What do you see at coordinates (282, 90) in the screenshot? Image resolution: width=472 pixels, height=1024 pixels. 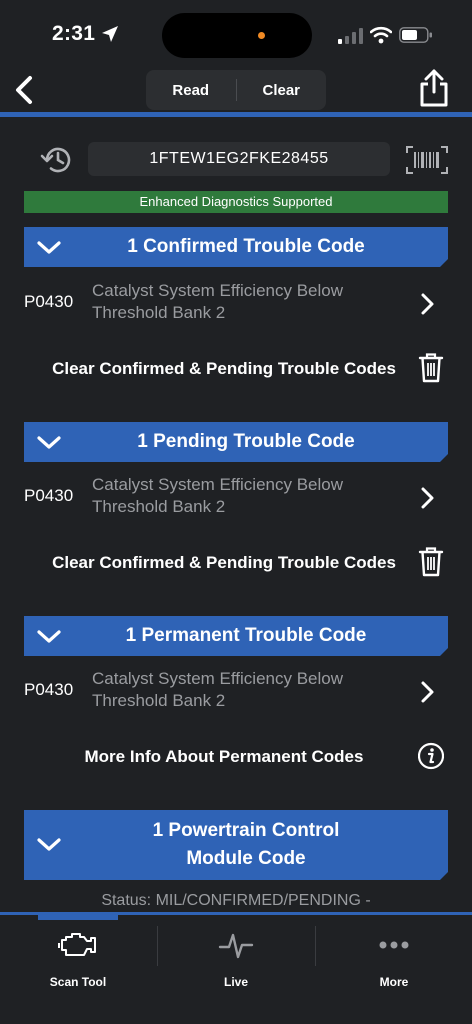 I see `clear-button: Clear` at bounding box center [282, 90].